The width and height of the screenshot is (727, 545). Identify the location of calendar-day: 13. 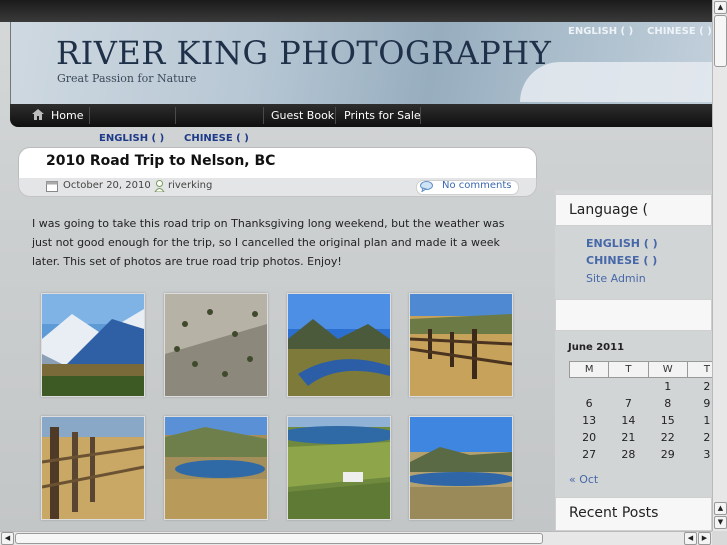
(589, 420).